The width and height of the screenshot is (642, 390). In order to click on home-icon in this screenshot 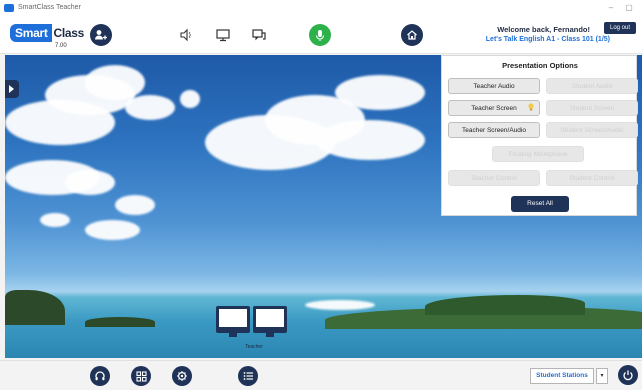, I will do `click(412, 35)`.